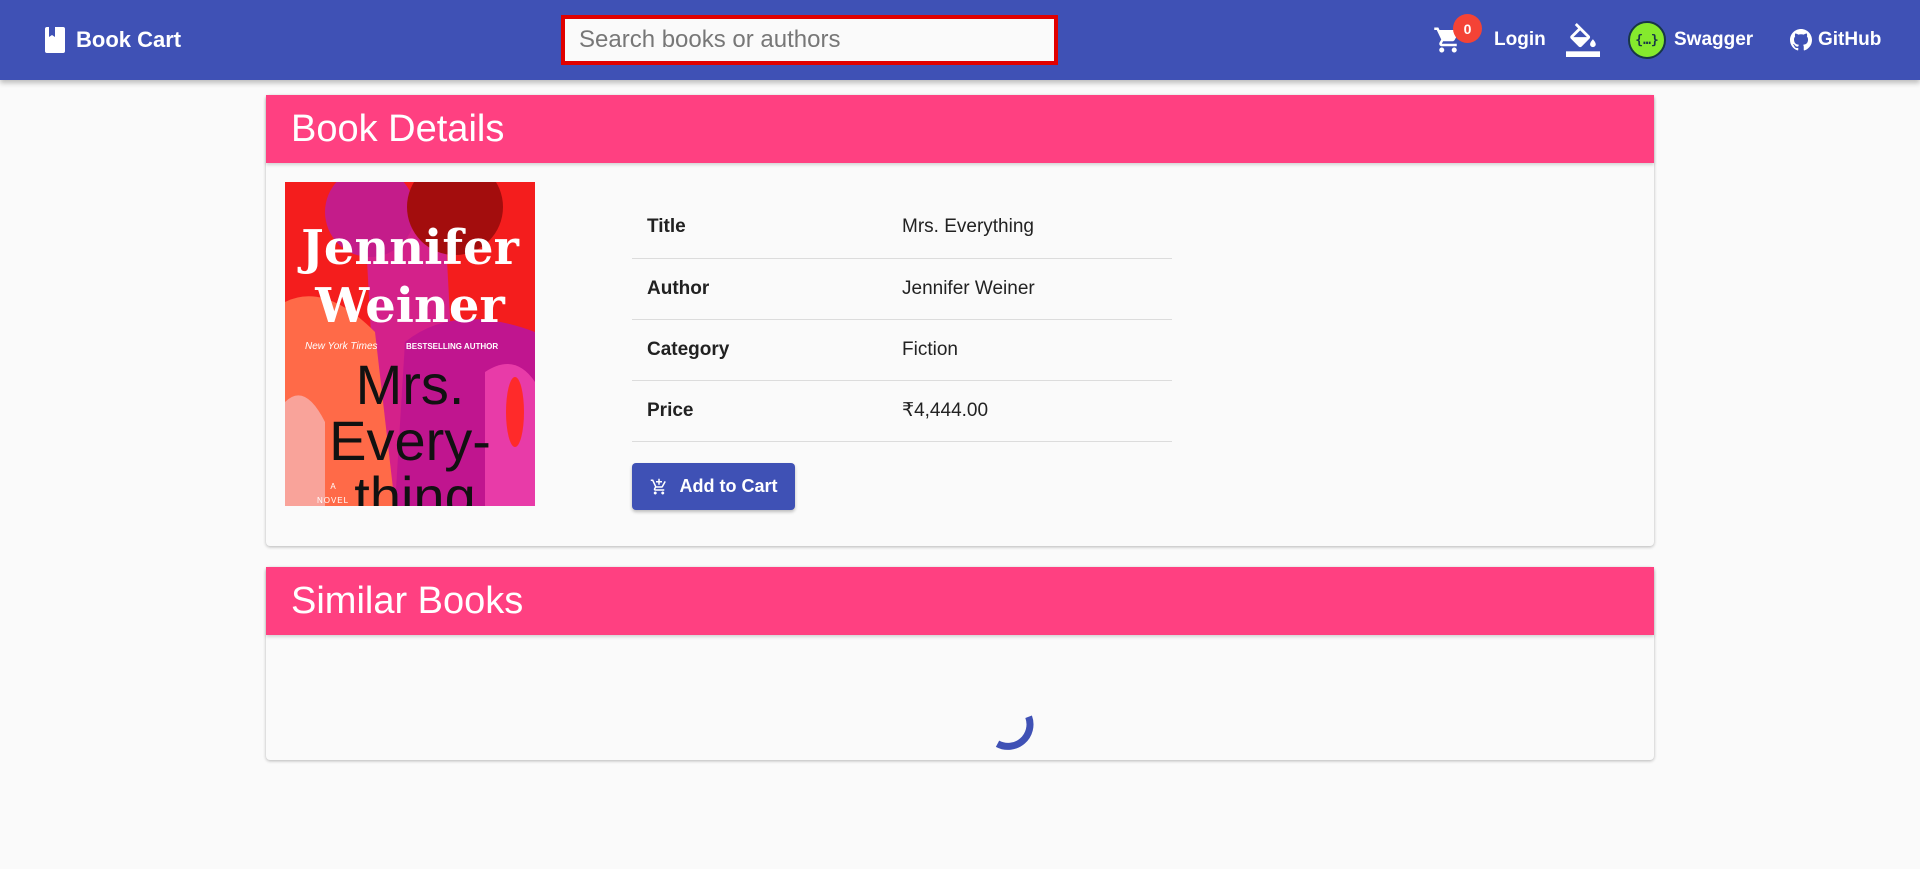 The image size is (1920, 869). Describe the element at coordinates (408, 248) in the screenshot. I see `cover-author-line1: Jennifer` at that location.